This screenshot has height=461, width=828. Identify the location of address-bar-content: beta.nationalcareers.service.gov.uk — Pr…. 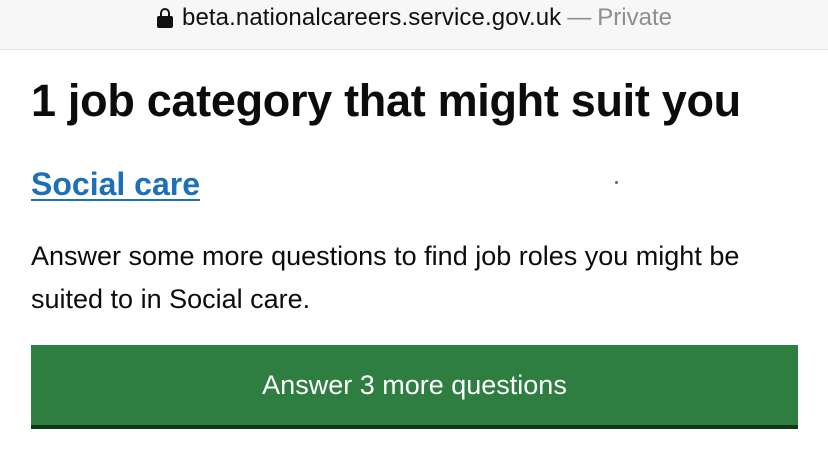
(414, 18).